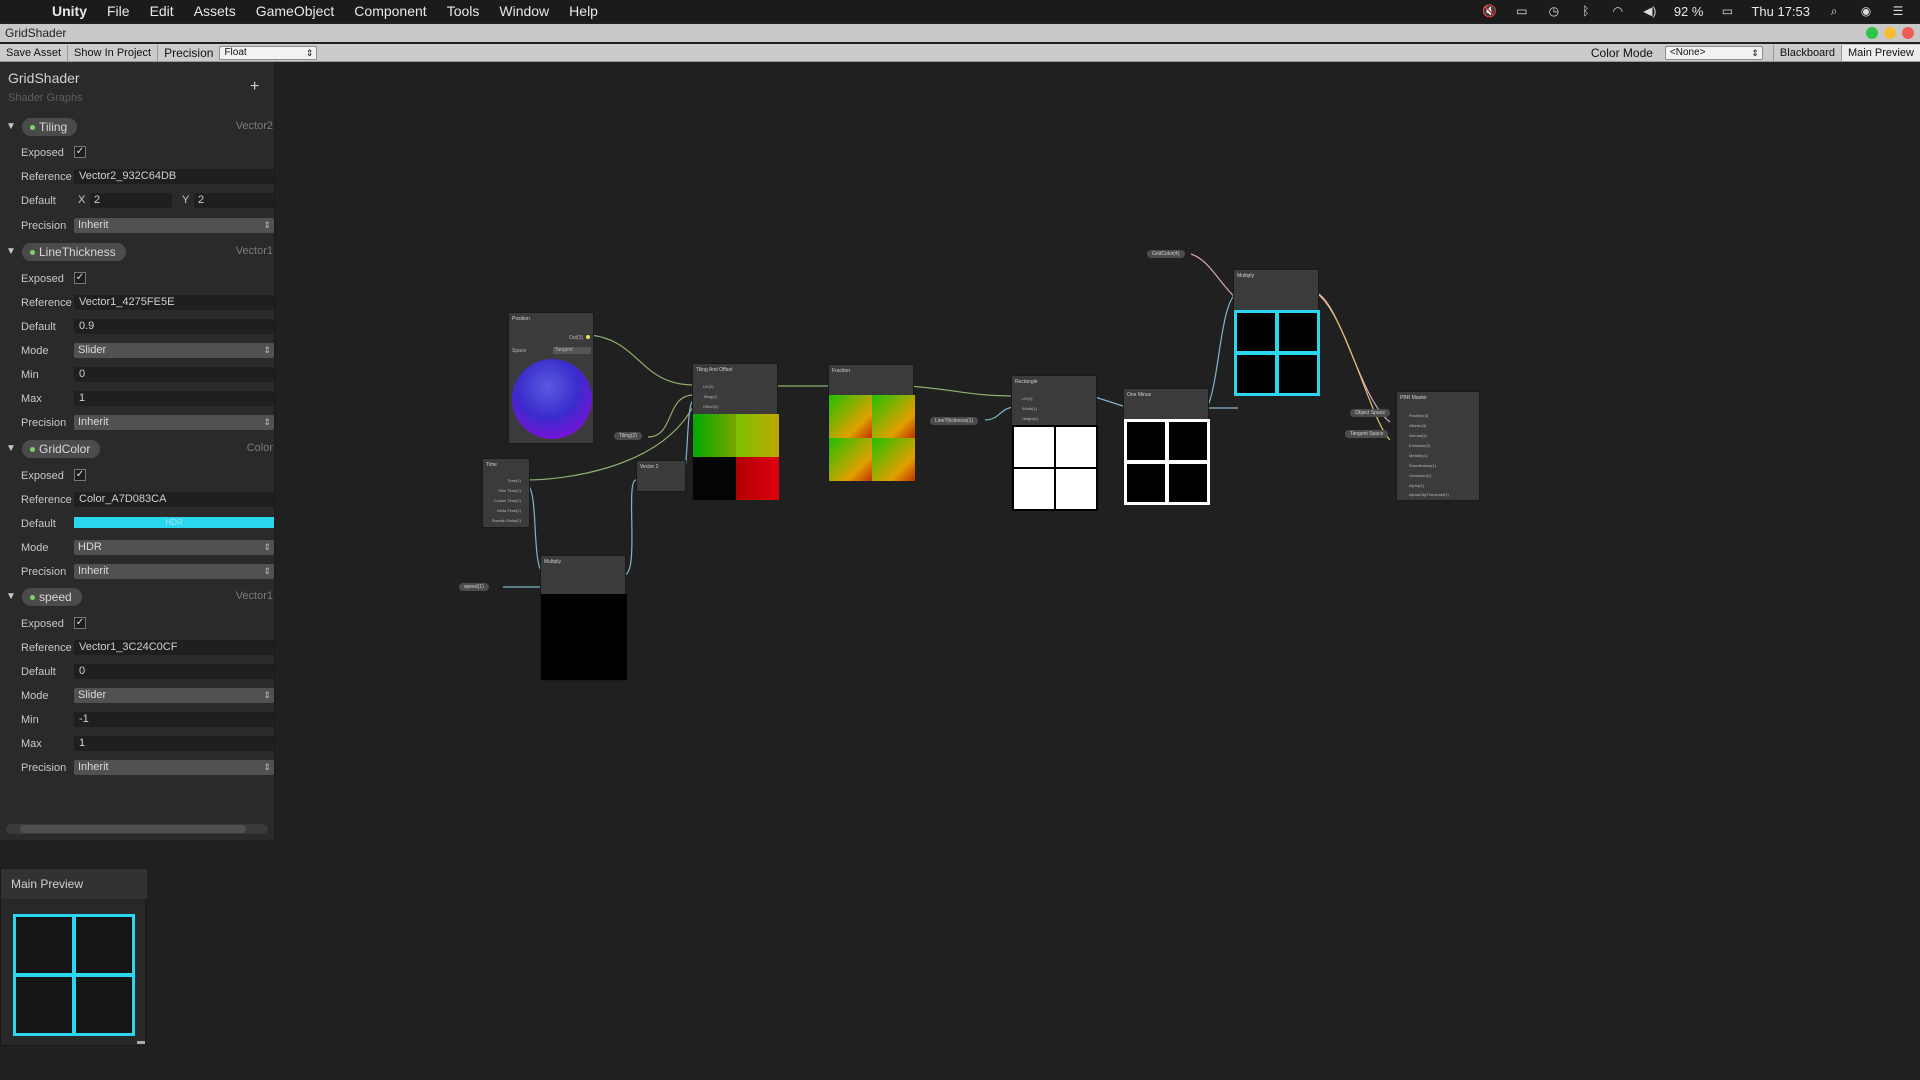  Describe the element at coordinates (1030, 408) in the screenshot. I see `port-label: Width(1)` at that location.